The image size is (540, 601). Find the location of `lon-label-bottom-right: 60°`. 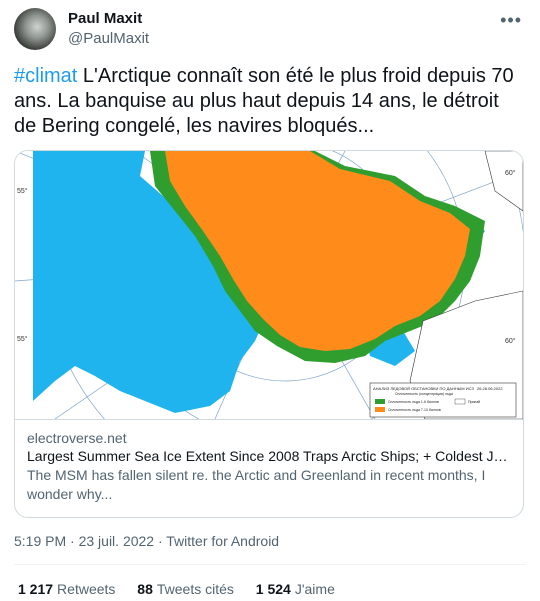

lon-label-bottom-right: 60° is located at coordinates (510, 341).